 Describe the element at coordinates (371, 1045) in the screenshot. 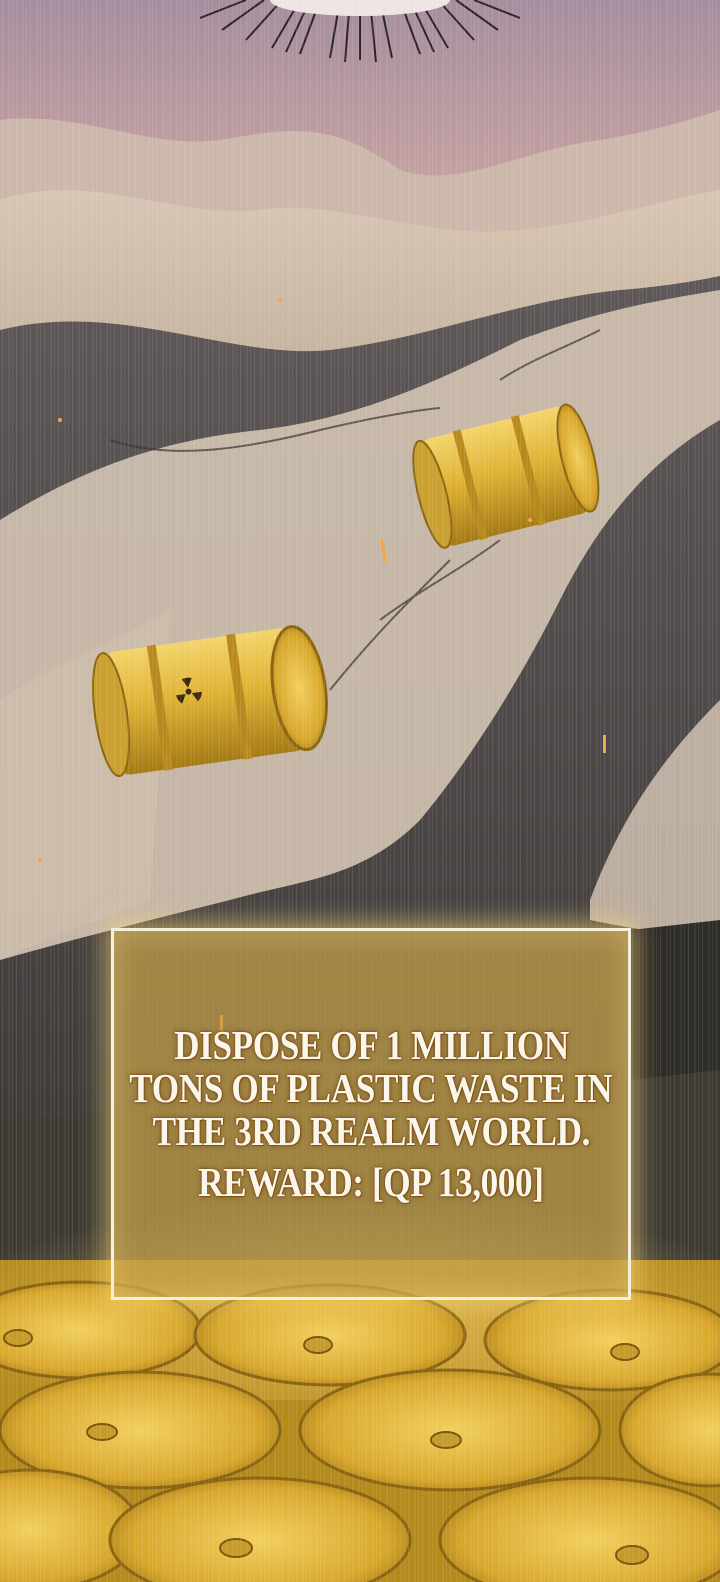

I see `quest-text-line-1: DISPOSE OF 1 MILLION` at that location.